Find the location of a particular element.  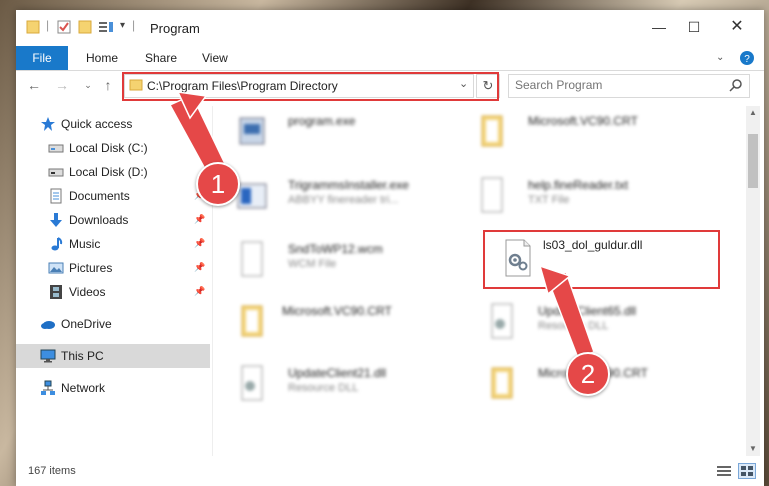

step-1-badge: 1 is located at coordinates (218, 184).